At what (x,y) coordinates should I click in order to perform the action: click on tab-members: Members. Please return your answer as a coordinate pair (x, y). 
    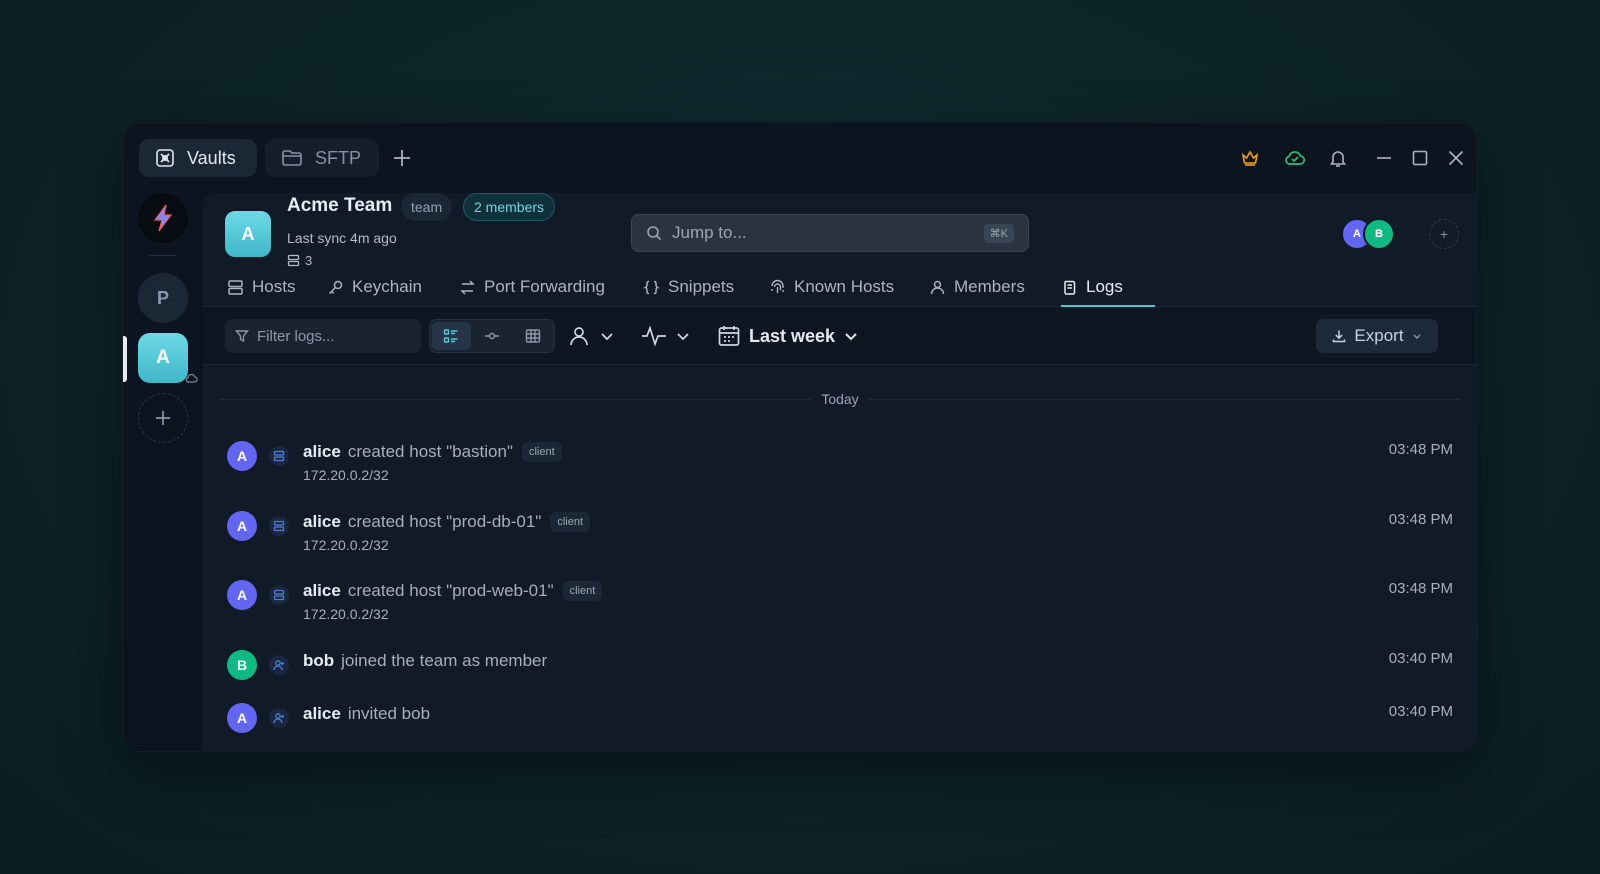
    Looking at the image, I should click on (977, 287).